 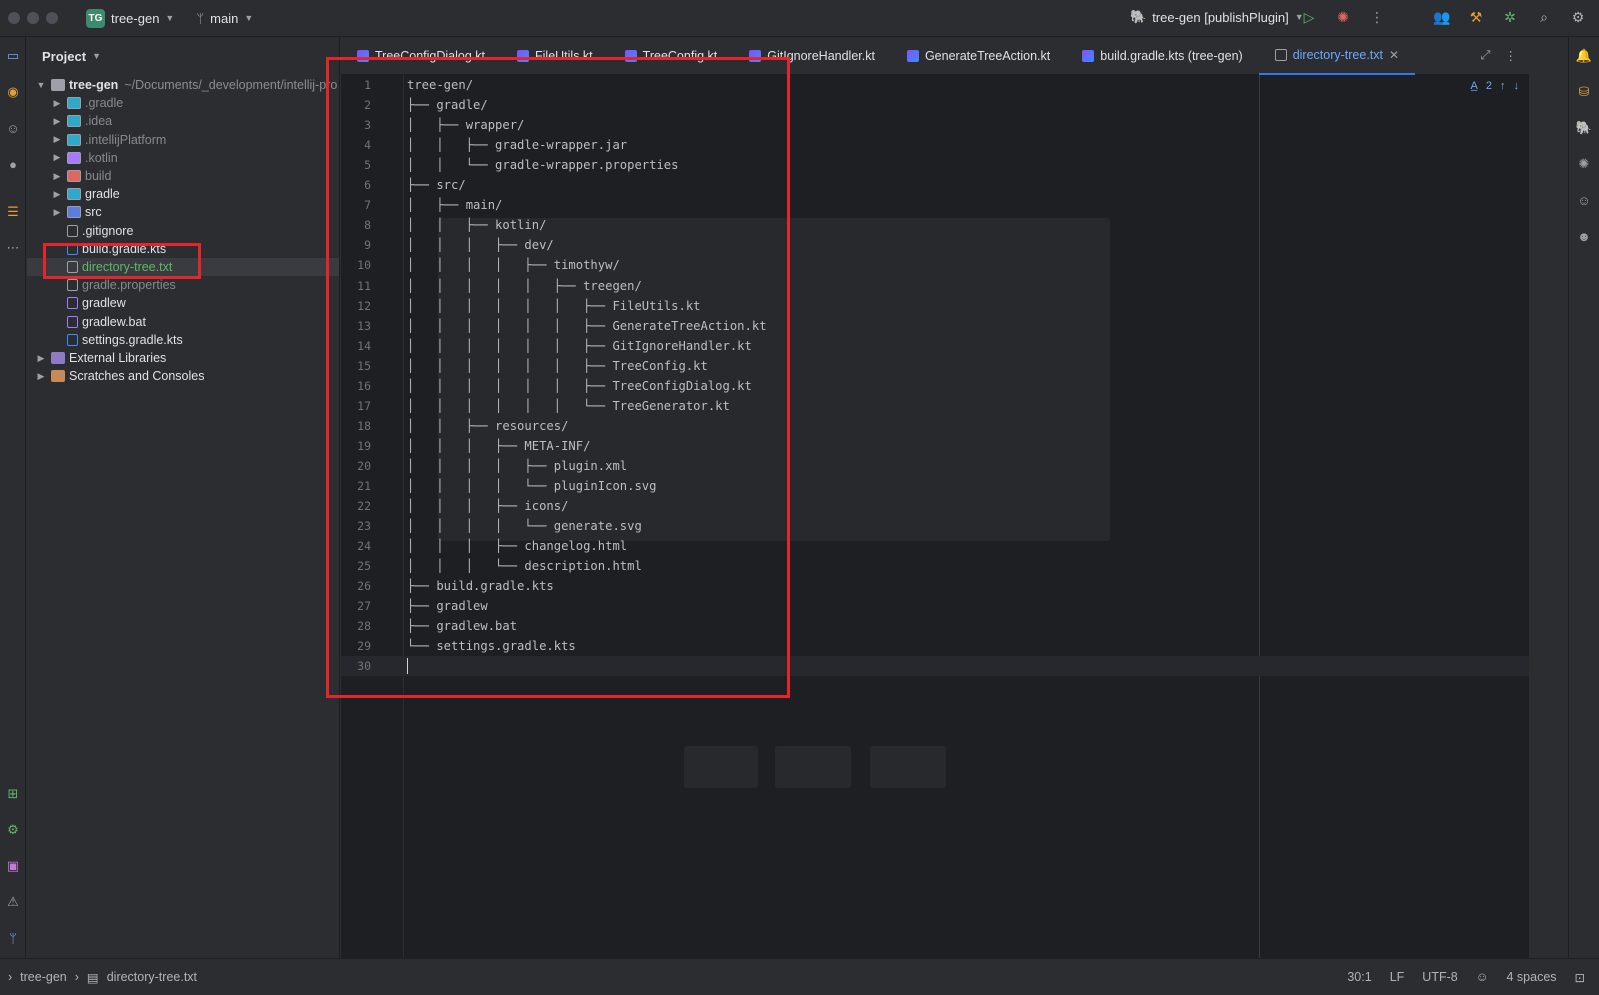 I want to click on run-icon: ▷, so click(x=1309, y=17).